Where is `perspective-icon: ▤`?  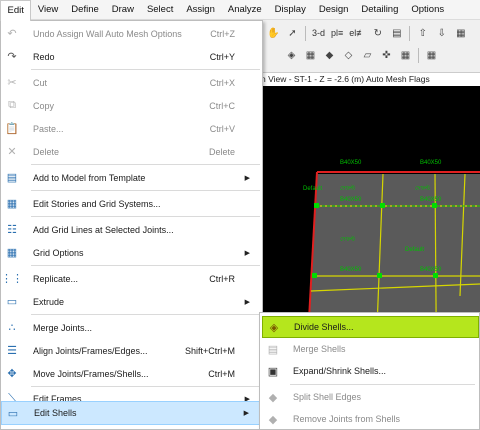
perspective-icon: ▤ is located at coordinates (396, 33).